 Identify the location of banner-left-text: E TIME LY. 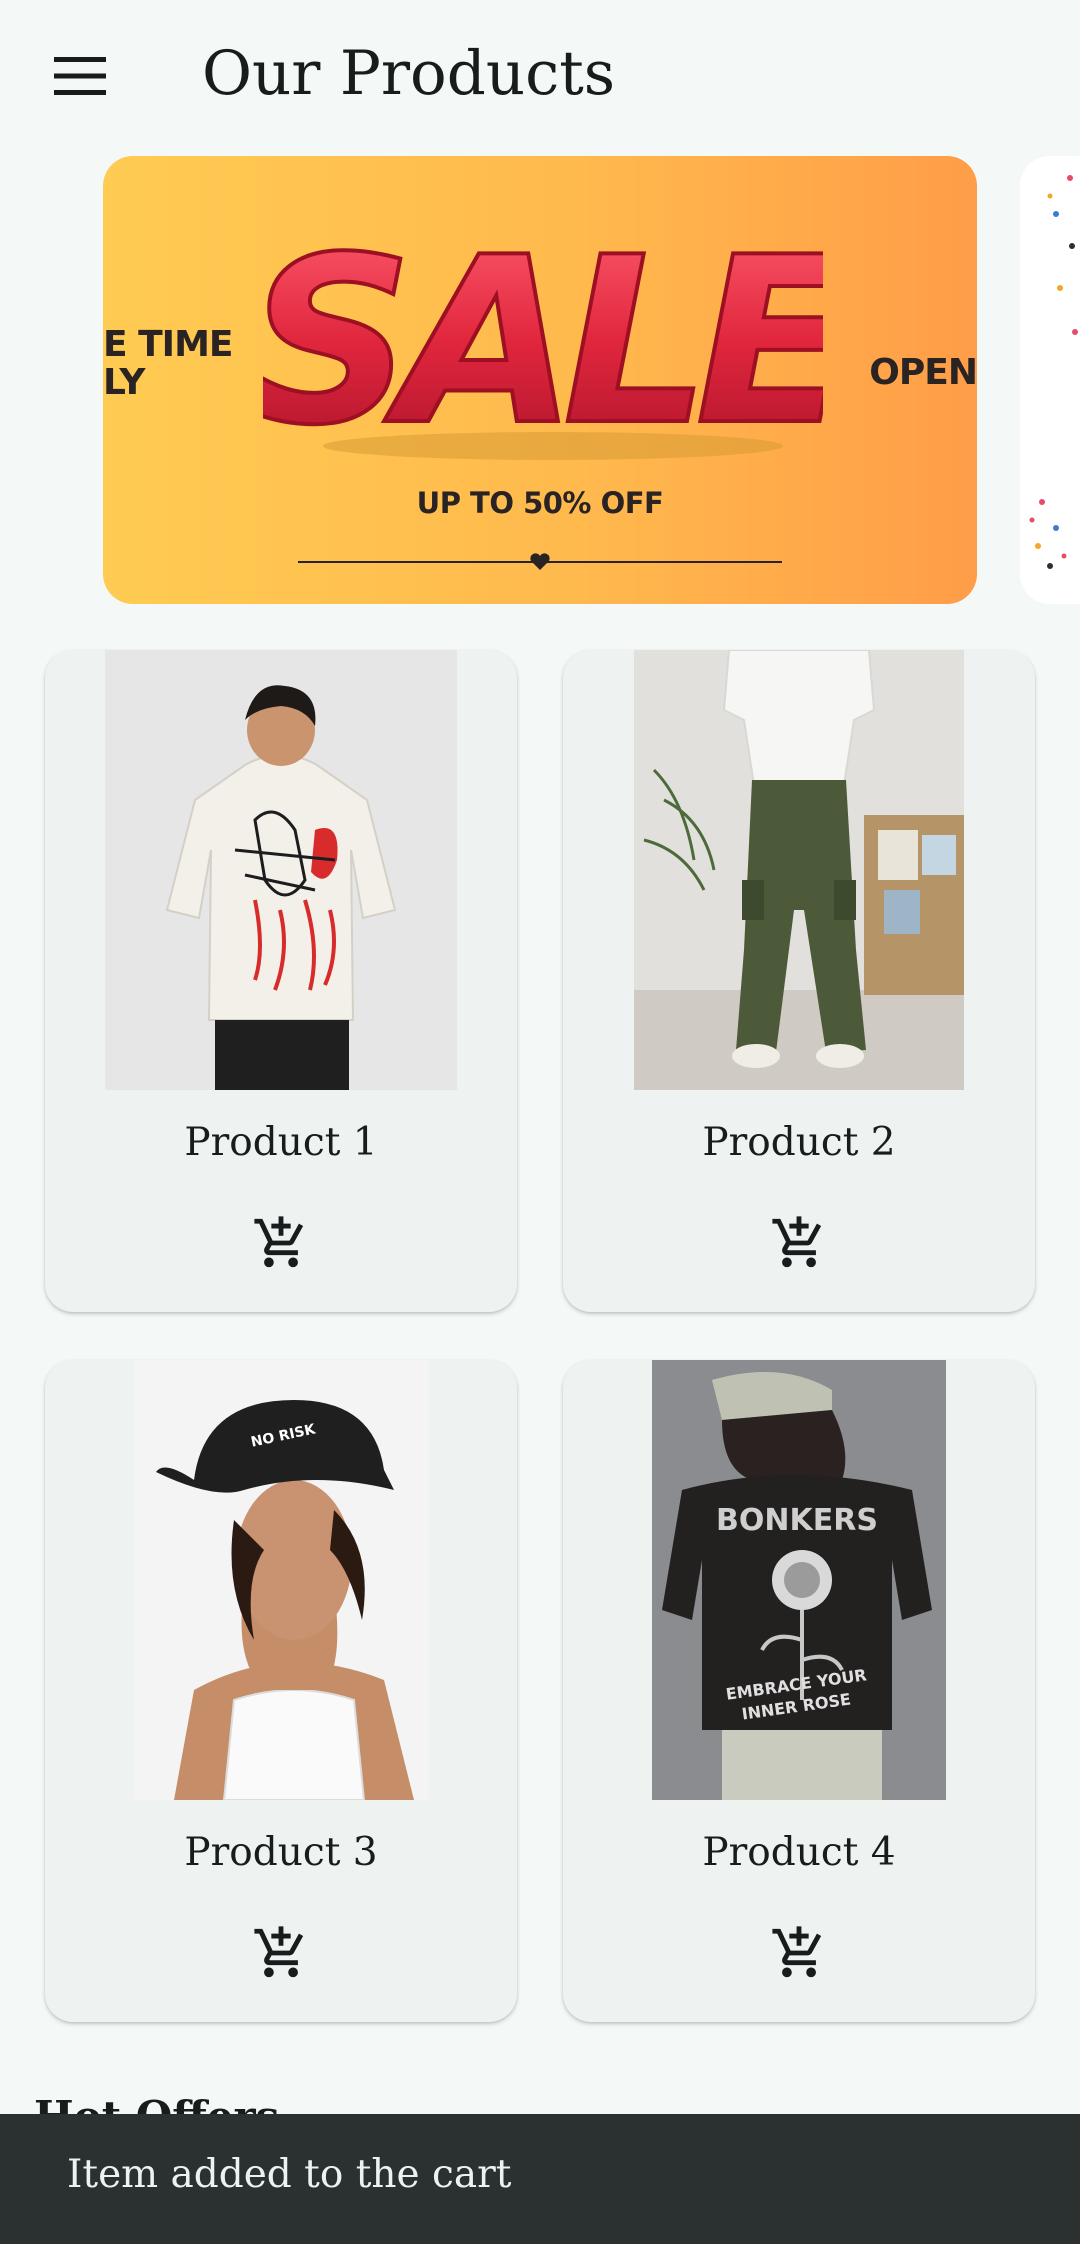
(168, 364).